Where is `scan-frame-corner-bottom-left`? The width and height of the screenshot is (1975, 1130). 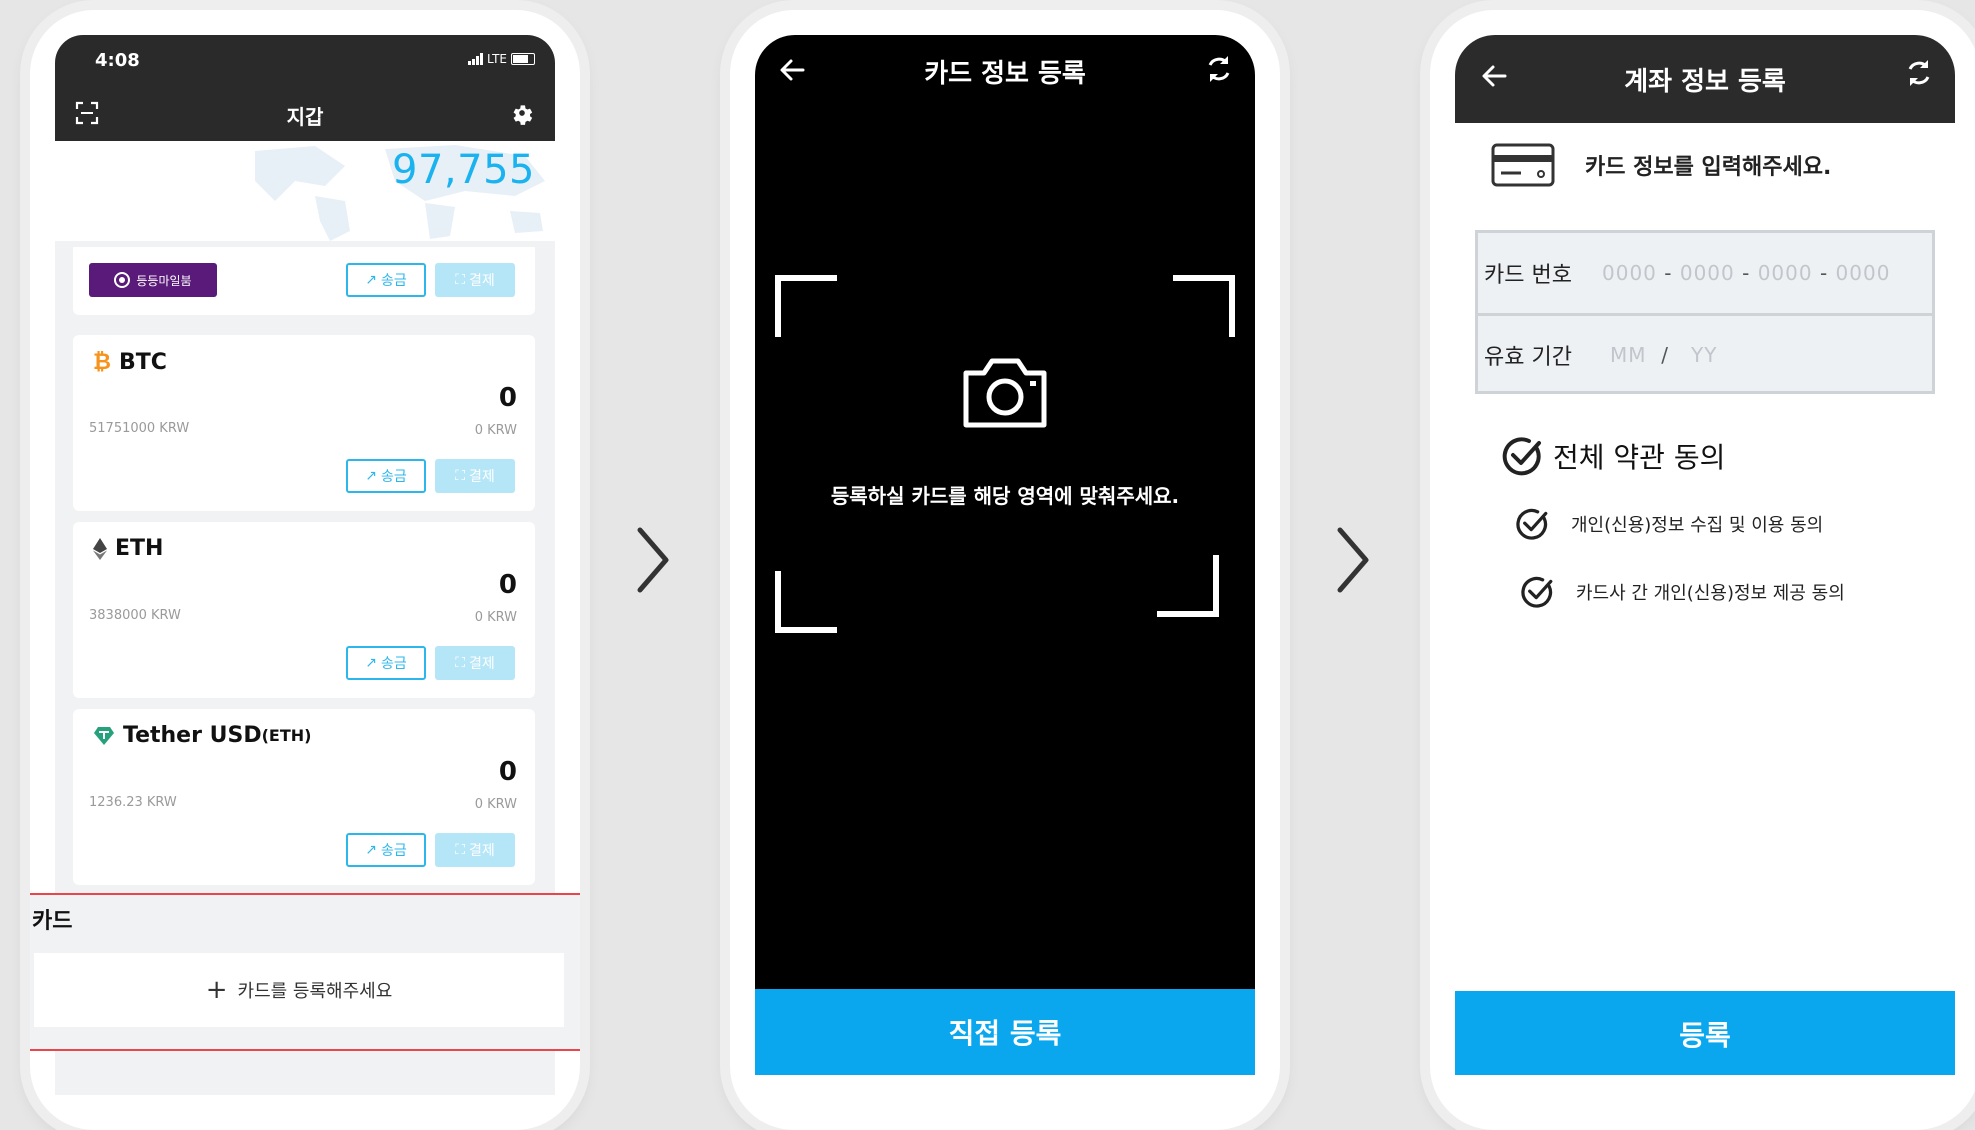
scan-frame-corner-bottom-left is located at coordinates (806, 602).